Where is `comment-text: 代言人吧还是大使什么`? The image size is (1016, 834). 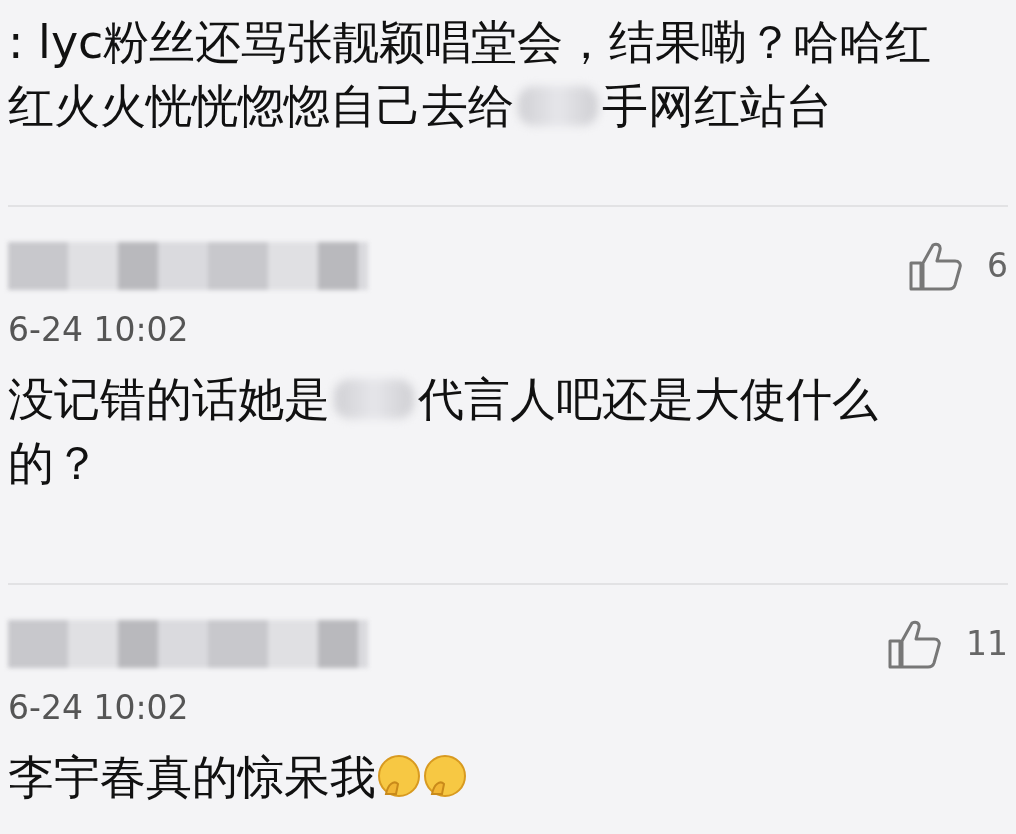 comment-text: 代言人吧还是大使什么 is located at coordinates (648, 399).